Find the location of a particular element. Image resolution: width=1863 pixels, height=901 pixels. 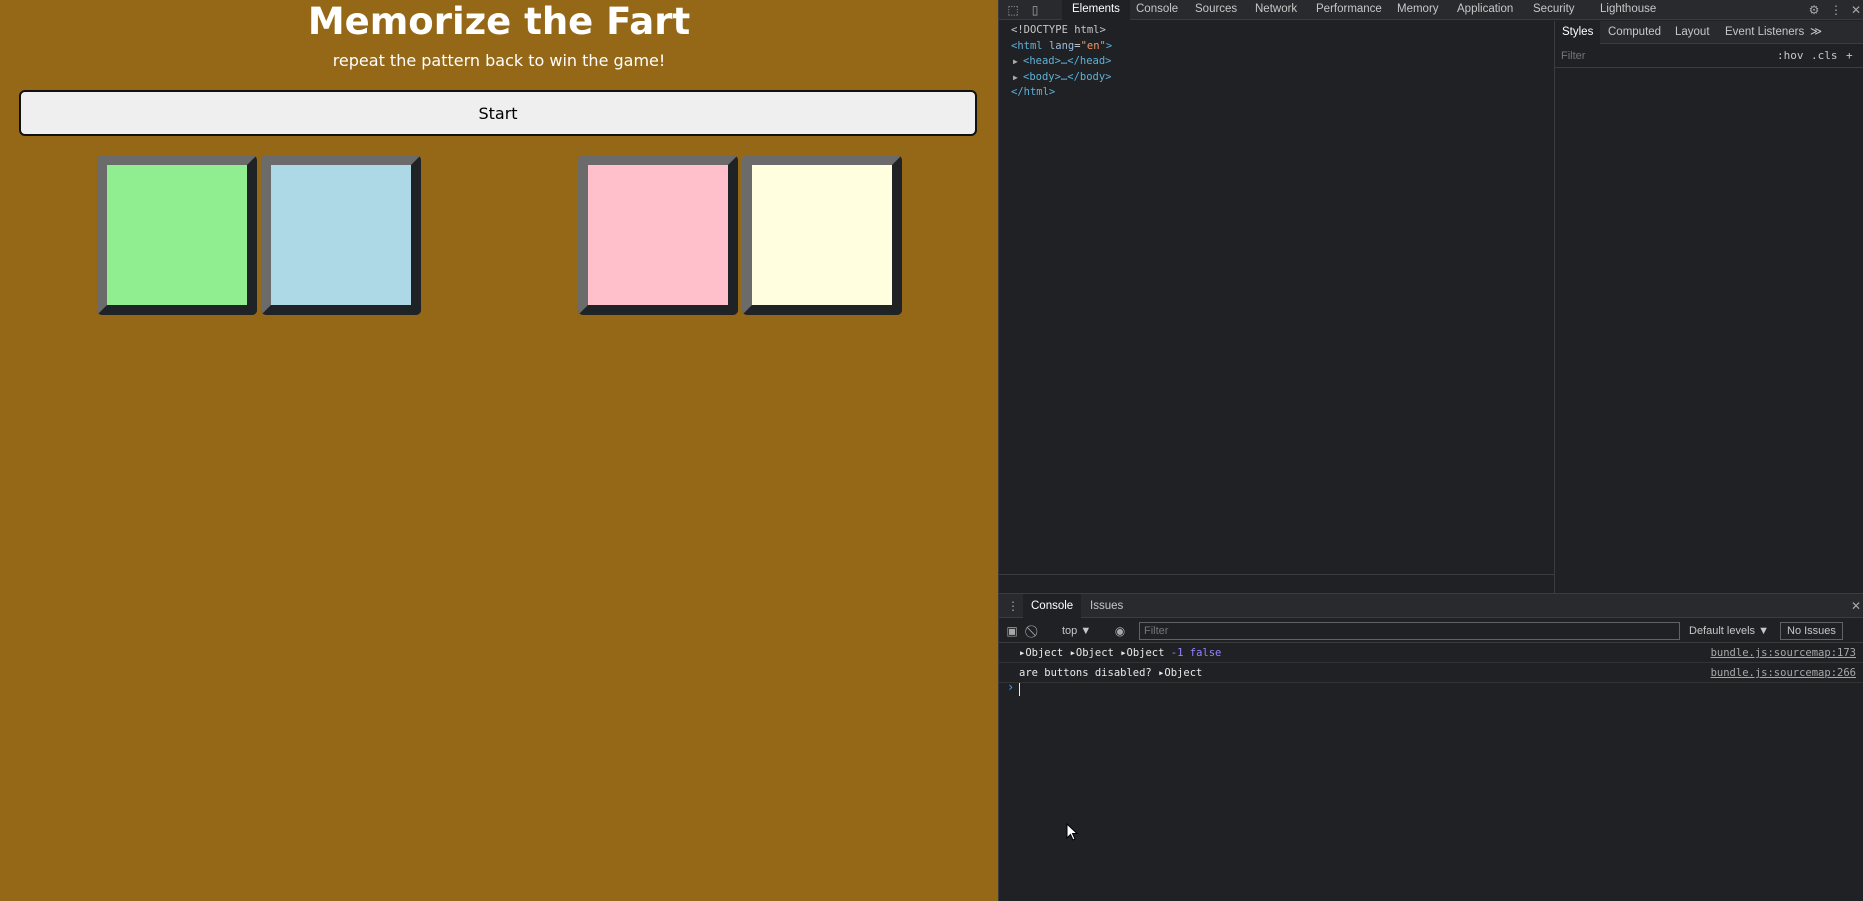

tab-security: Security is located at coordinates (1554, 10).